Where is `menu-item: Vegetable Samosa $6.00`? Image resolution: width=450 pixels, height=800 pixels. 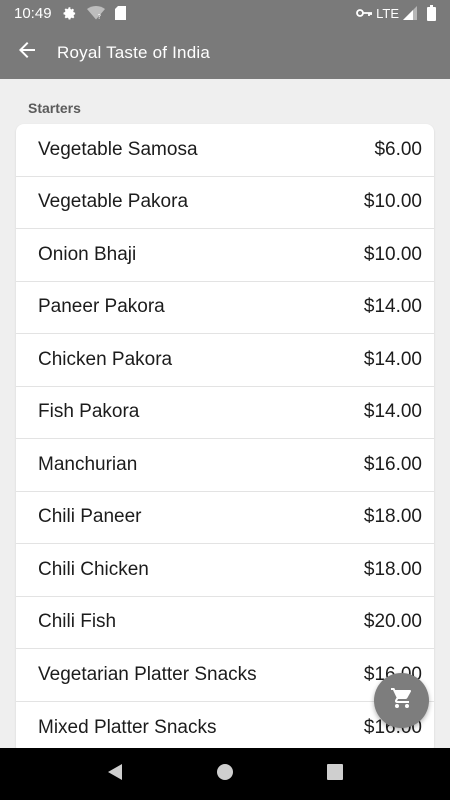
menu-item: Vegetable Samosa $6.00 is located at coordinates (225, 150).